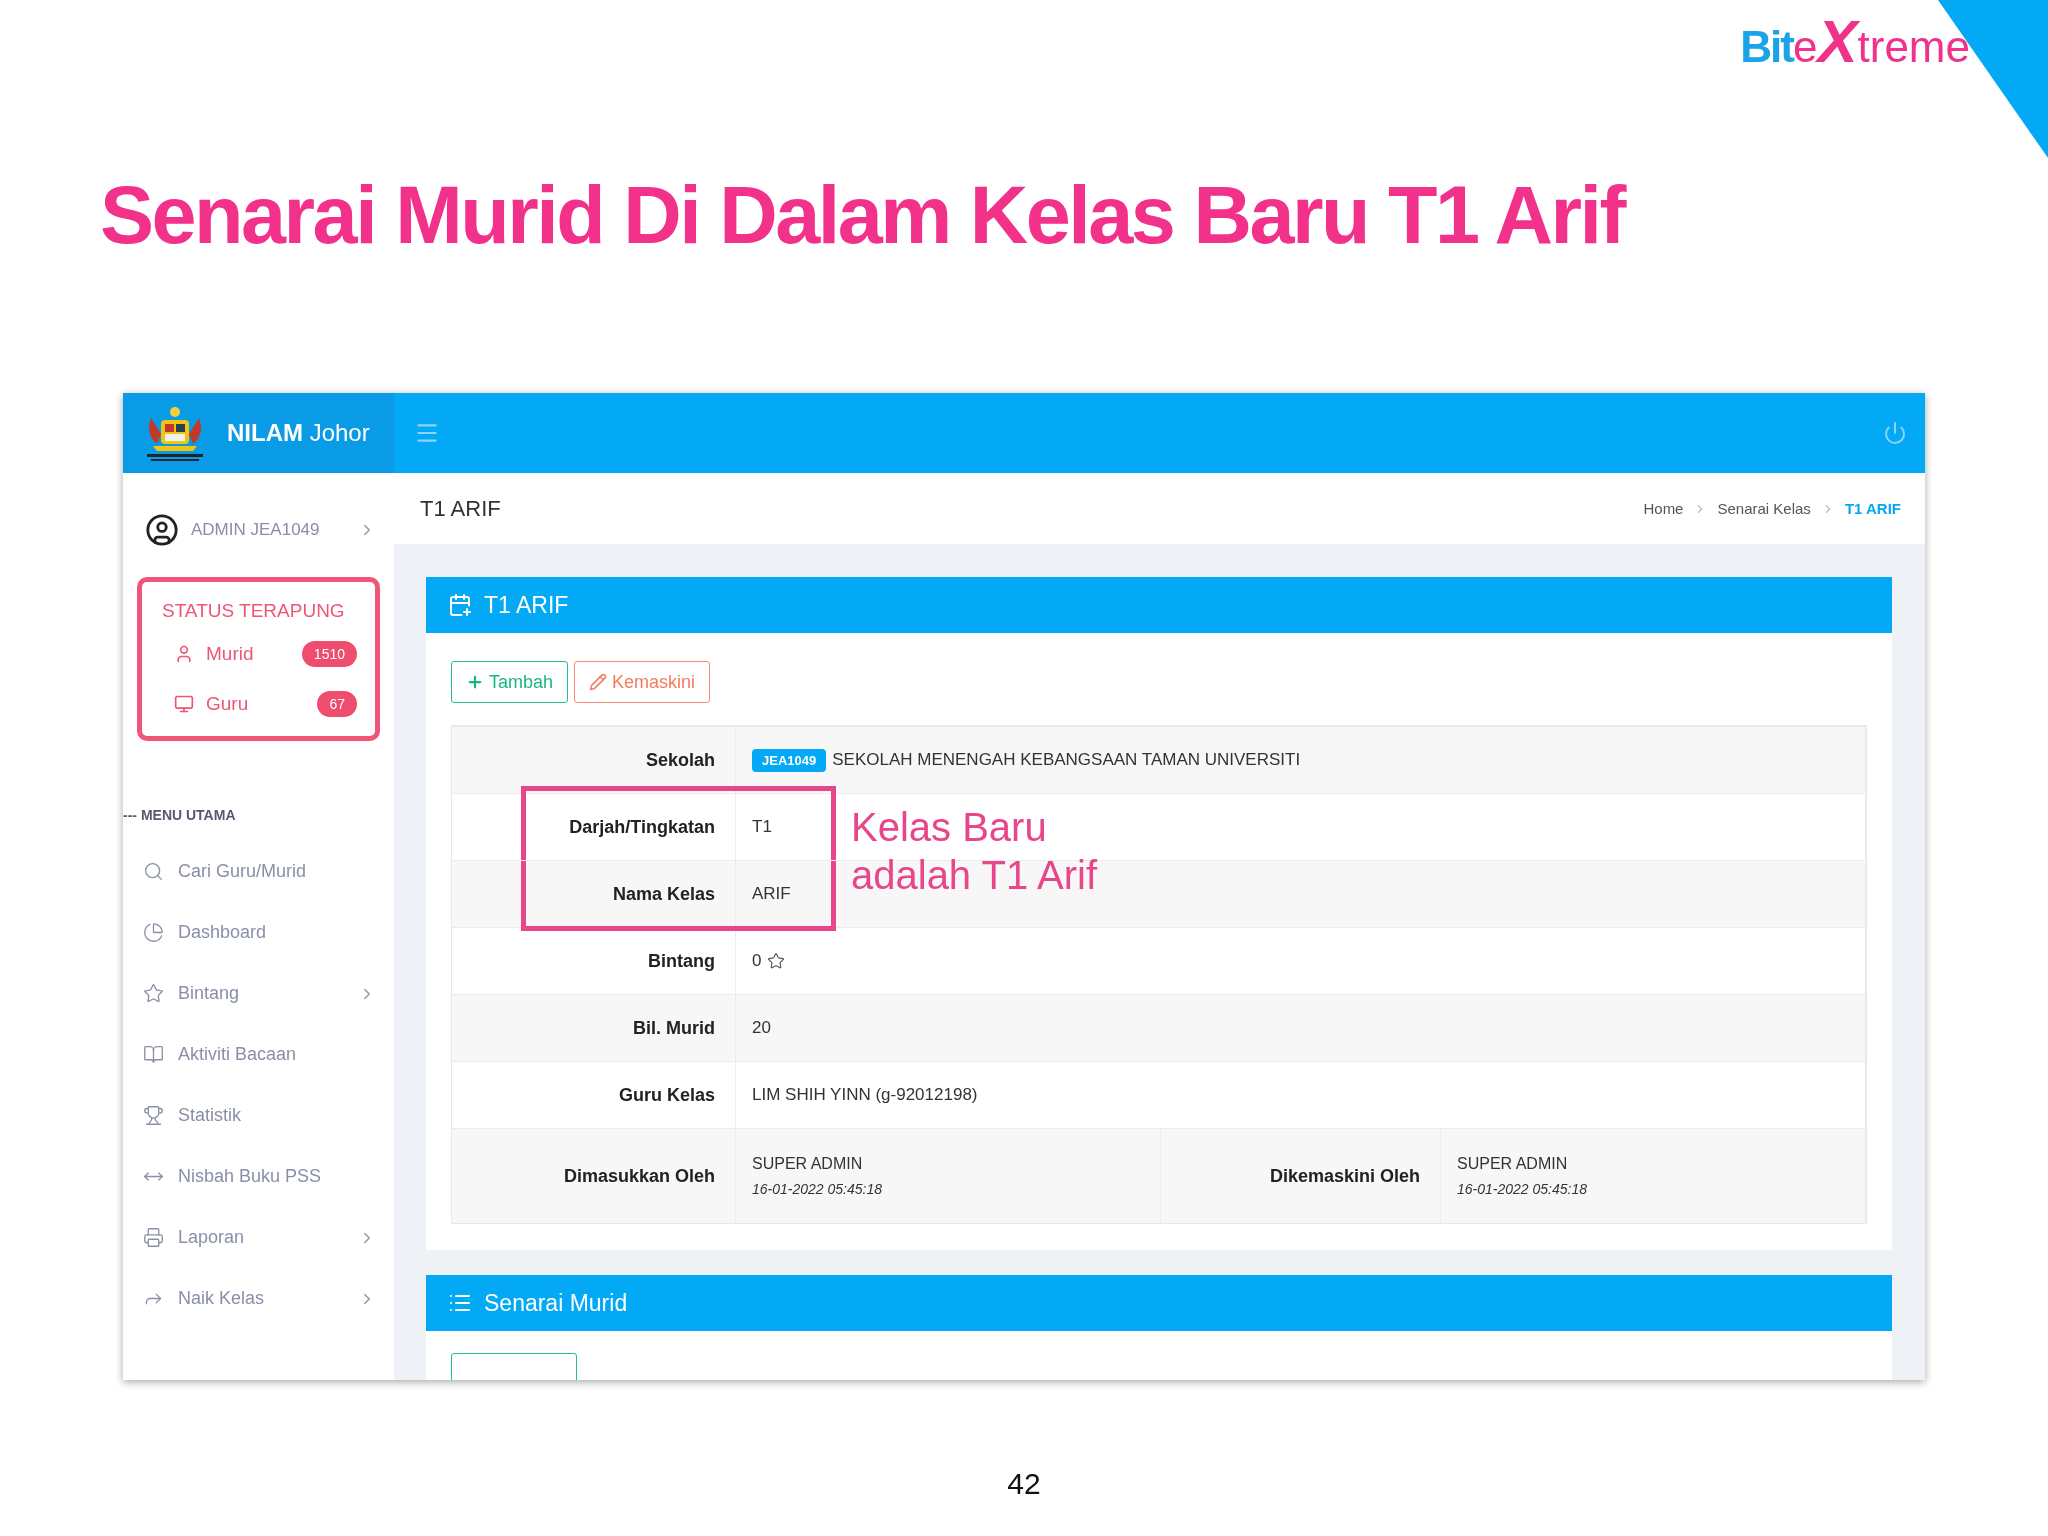 This screenshot has height=1536, width=2048. What do you see at coordinates (298, 433) in the screenshot?
I see `app-brand: NILAM Johor` at bounding box center [298, 433].